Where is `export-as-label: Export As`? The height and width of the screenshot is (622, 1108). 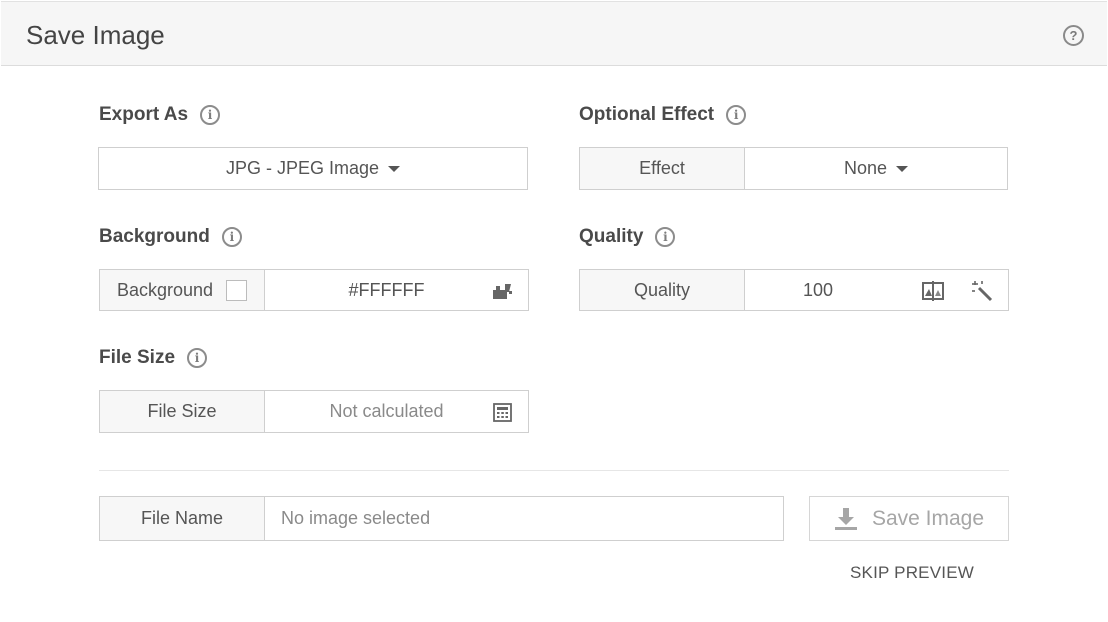 export-as-label: Export As is located at coordinates (144, 114).